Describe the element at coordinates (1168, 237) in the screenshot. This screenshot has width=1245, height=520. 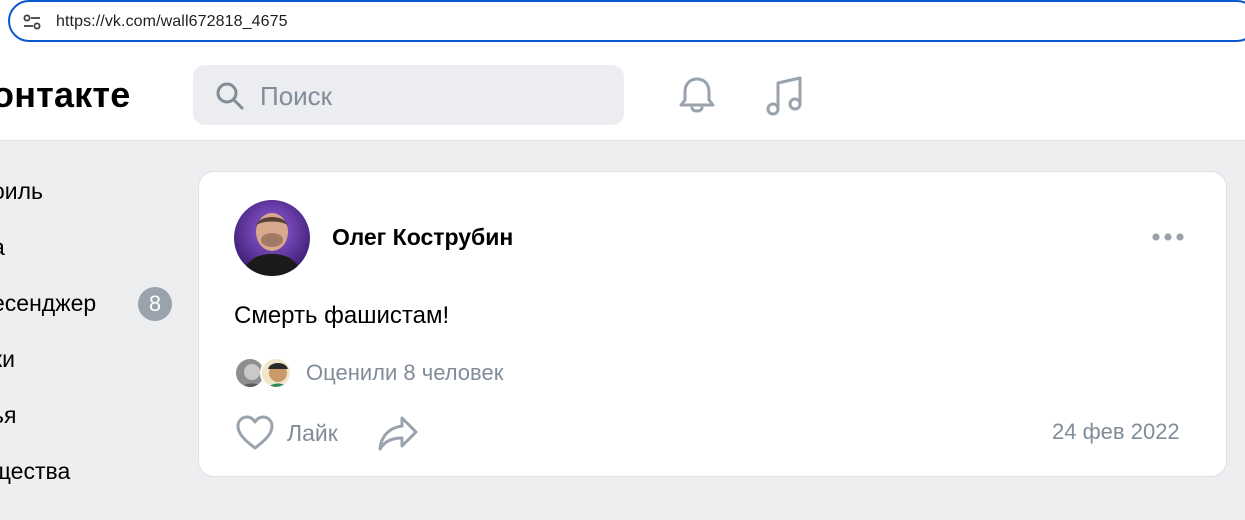
I see `more-dots-icon` at that location.